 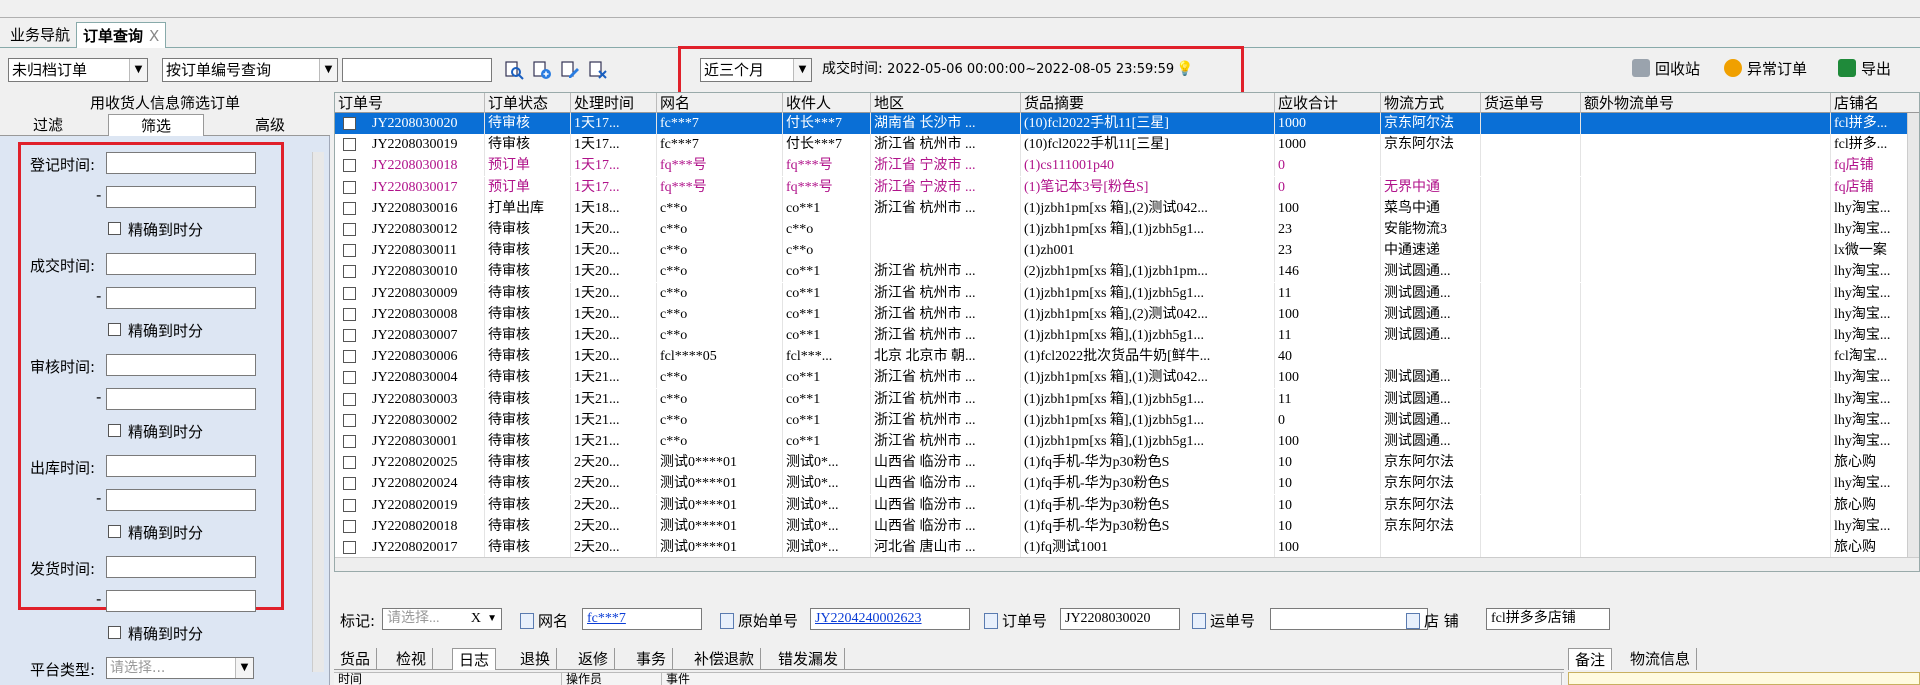 I want to click on shop-value: fcl拼多多店铺, so click(x=1548, y=619).